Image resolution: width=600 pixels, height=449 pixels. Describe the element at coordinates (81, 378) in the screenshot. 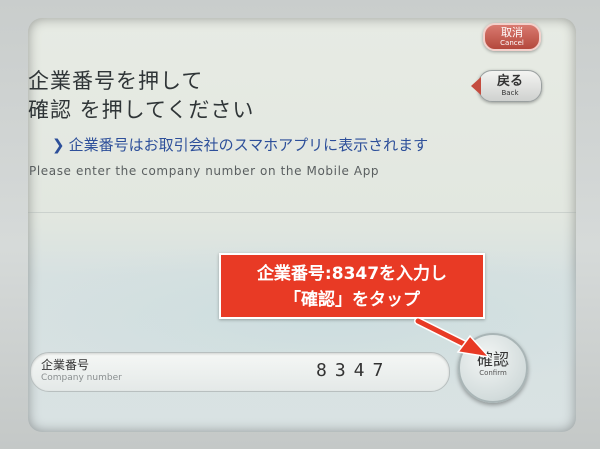

I see `field-sublabel: Company number` at that location.